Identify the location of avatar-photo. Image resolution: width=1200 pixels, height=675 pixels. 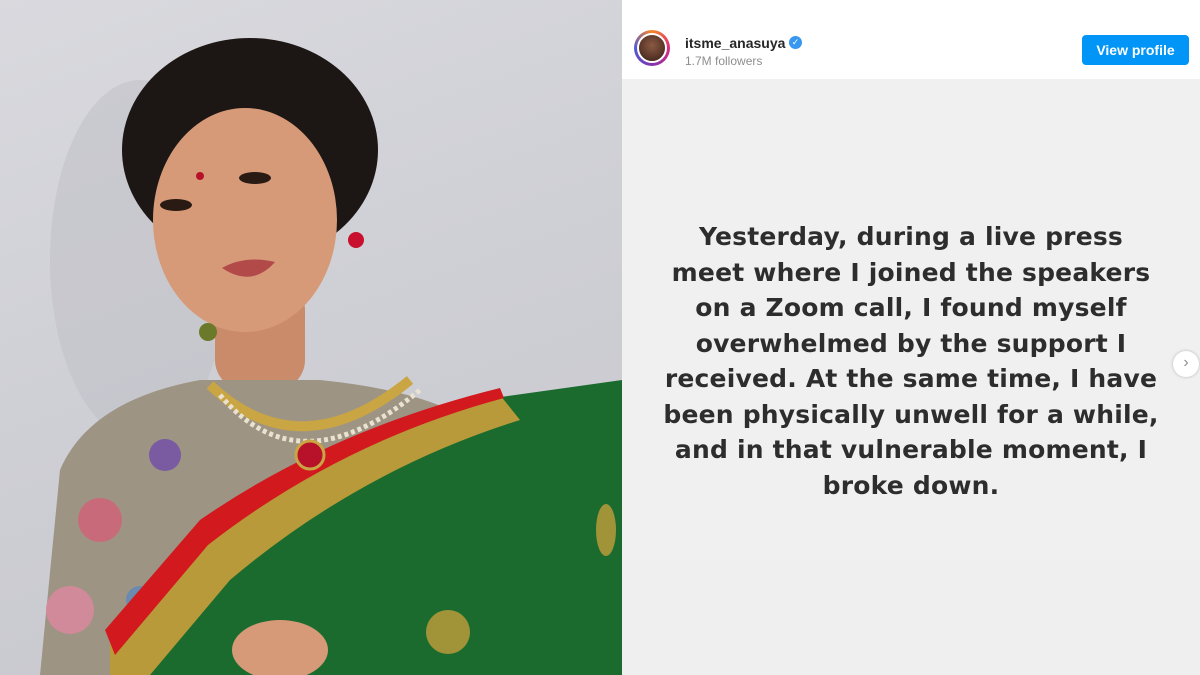
(652, 48).